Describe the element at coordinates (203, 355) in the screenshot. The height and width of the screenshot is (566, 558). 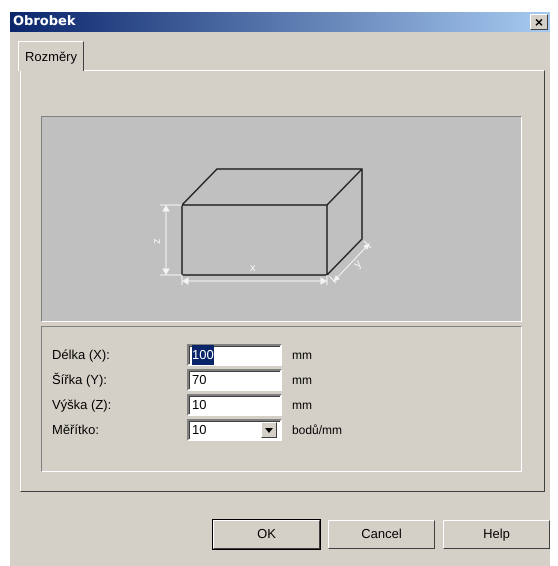
I see `field-value: 100` at that location.